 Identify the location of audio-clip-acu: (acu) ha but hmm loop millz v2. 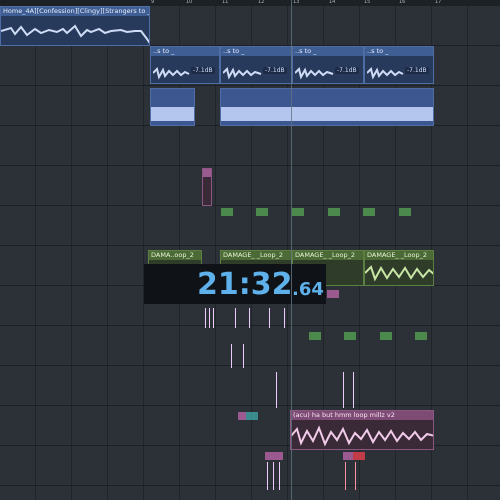
(362, 430).